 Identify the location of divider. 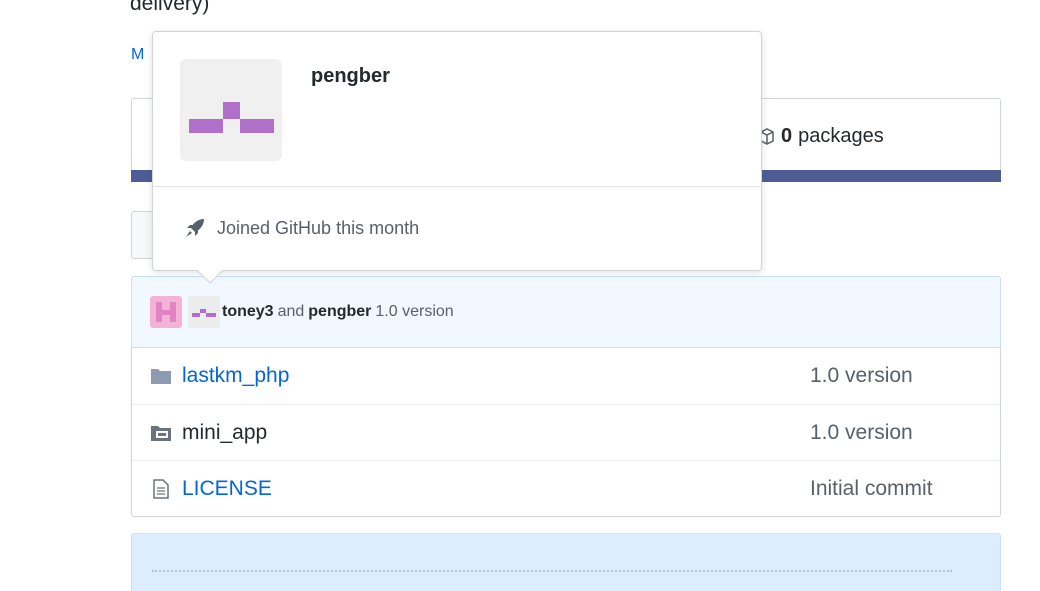
(457, 186).